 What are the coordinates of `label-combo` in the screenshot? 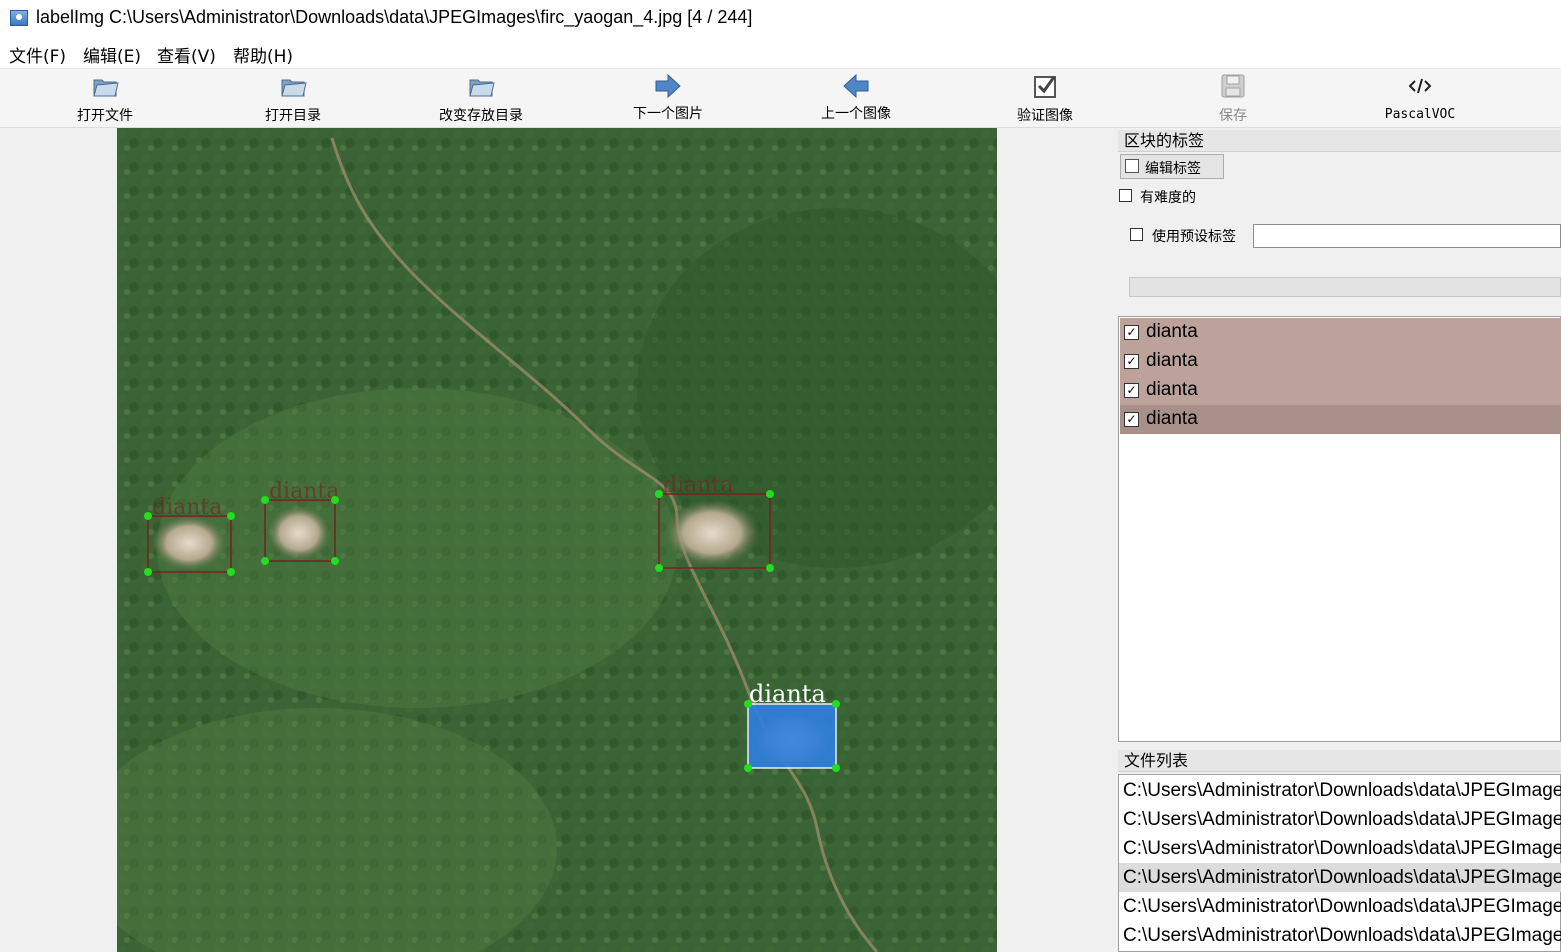 It's located at (1345, 287).